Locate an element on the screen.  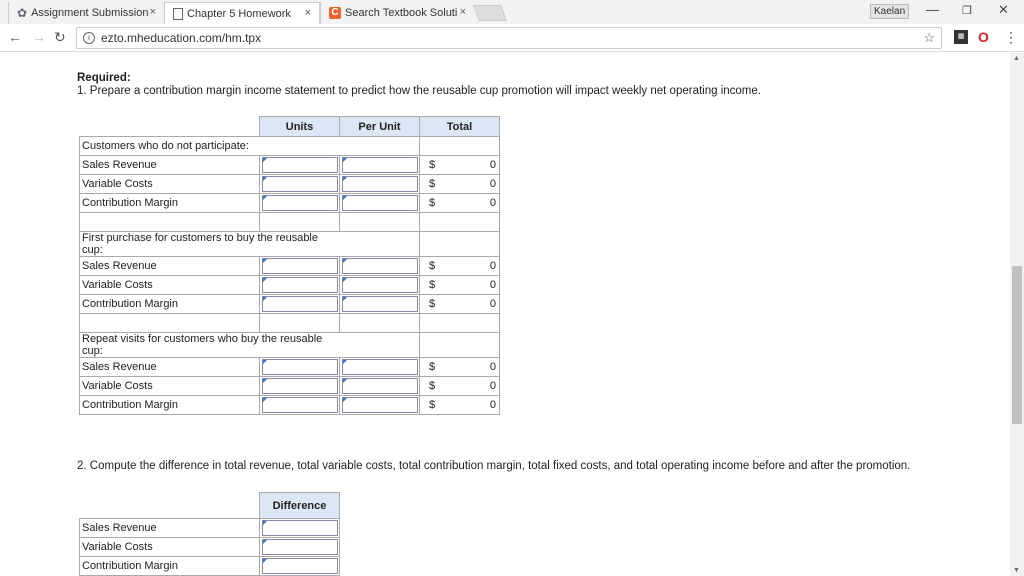
tab-chapter-5-homework: Chapter 5 Homework × is located at coordinates (242, 13).